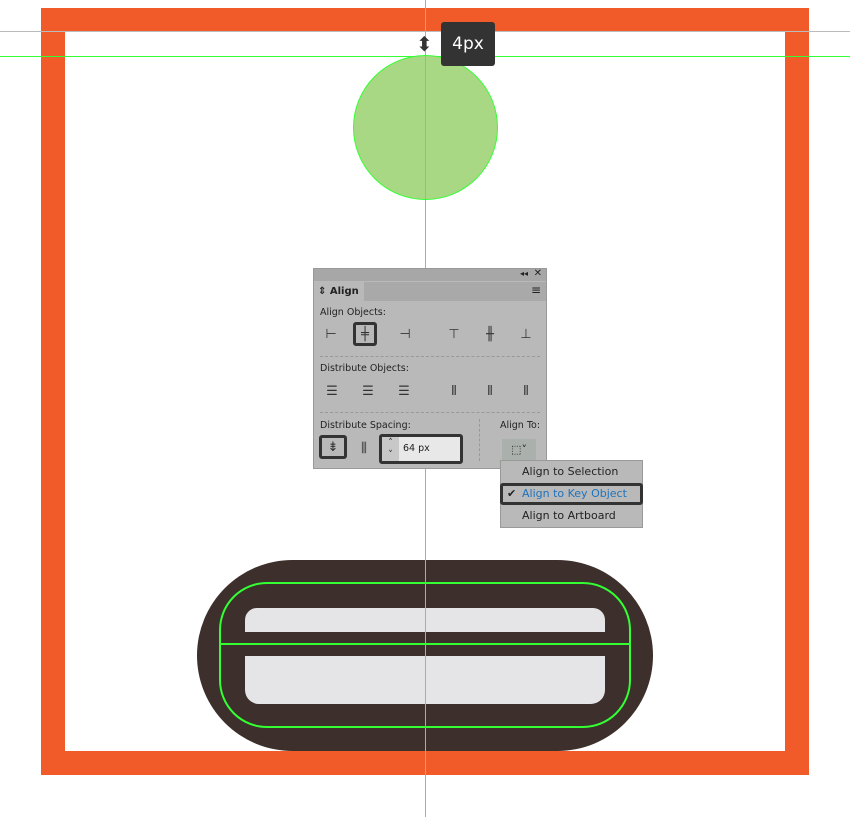 This screenshot has width=850, height=817. Describe the element at coordinates (520, 425) in the screenshot. I see `align-to-label: Align To:` at that location.